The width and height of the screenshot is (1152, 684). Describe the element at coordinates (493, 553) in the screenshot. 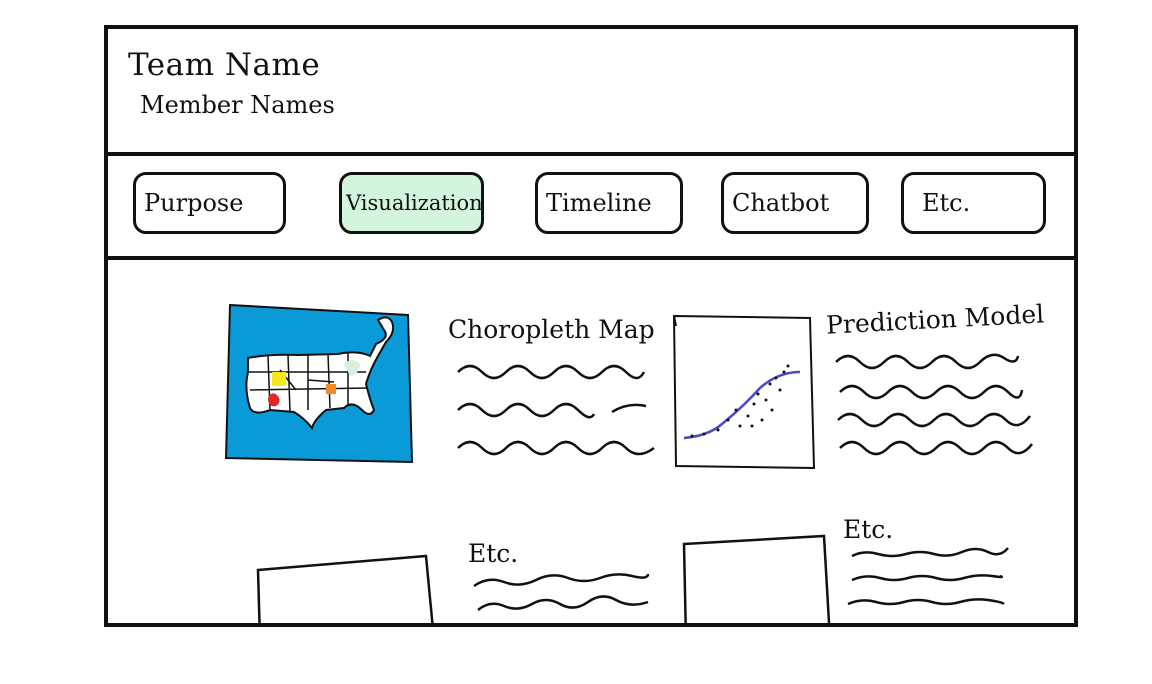

I see `etc-title-left: Etc.` at that location.